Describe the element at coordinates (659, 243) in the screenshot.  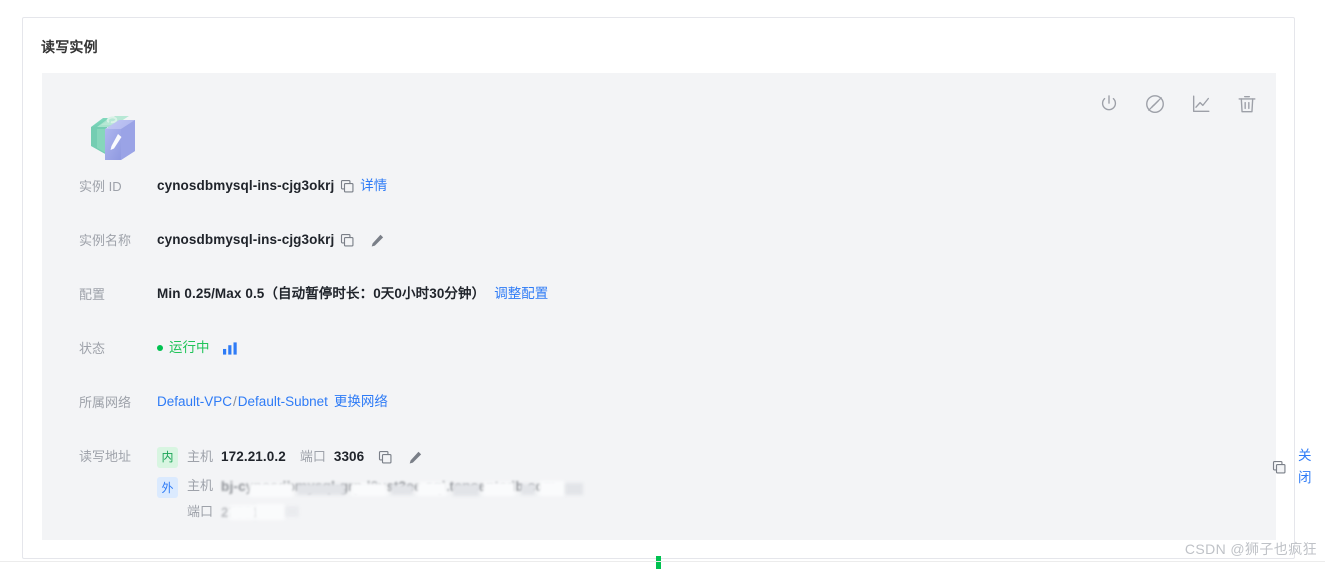
I see `field-row-instance-name: 实例名称 cynosdbmysql-ins-cjg3okrj` at that location.